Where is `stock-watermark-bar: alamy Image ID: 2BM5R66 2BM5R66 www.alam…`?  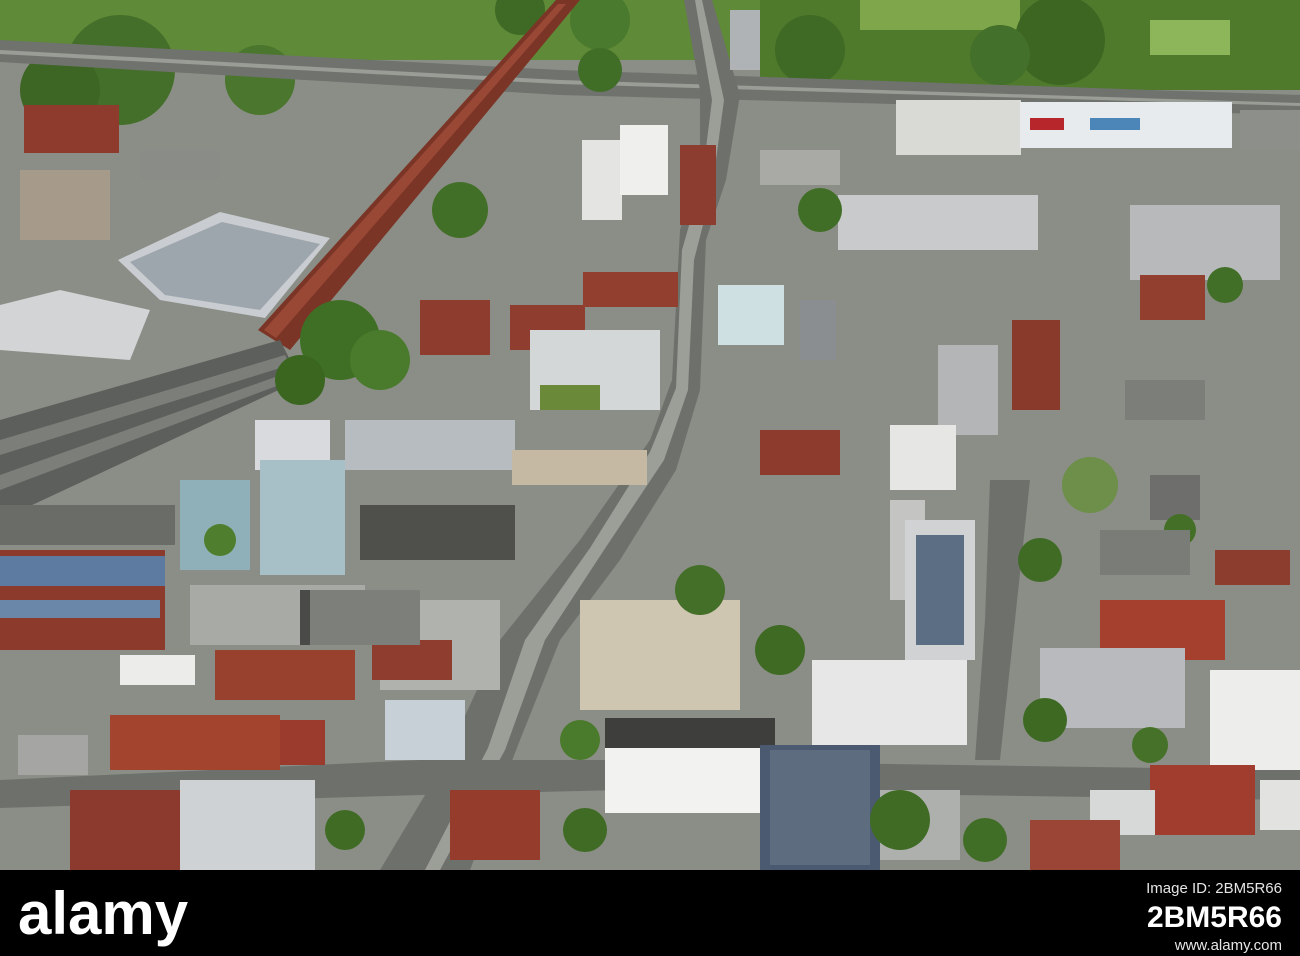 stock-watermark-bar: alamy Image ID: 2BM5R66 2BM5R66 www.alam… is located at coordinates (650, 913).